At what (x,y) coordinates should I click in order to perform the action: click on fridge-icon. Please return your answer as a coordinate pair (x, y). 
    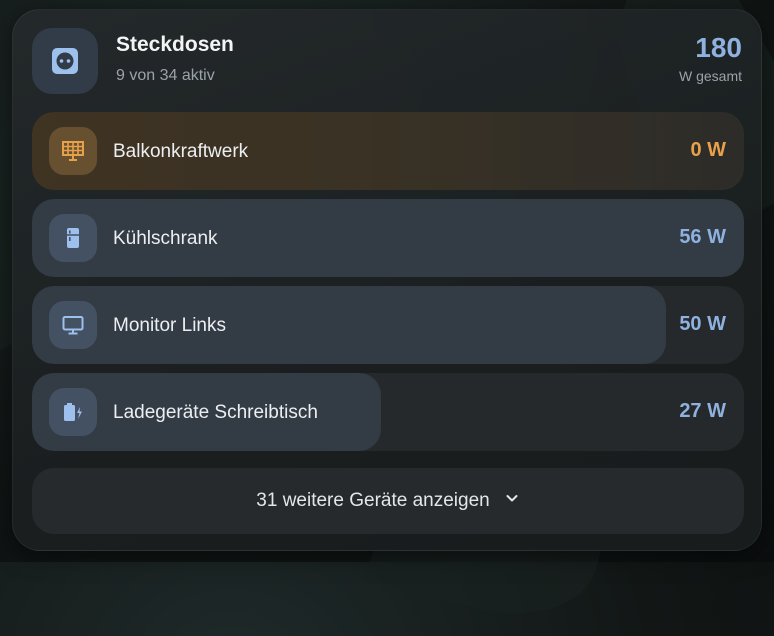
    Looking at the image, I should click on (73, 238).